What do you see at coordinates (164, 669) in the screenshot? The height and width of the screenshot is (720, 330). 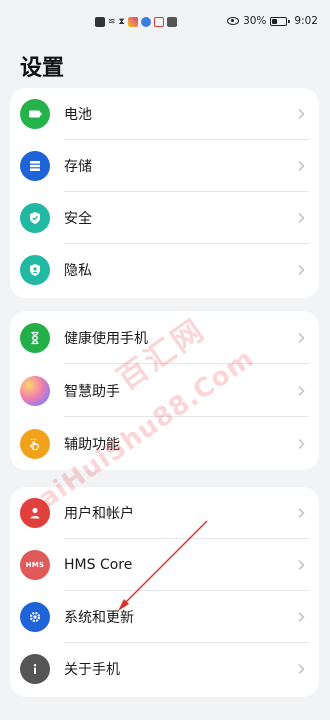 I see `settings-item-about-phone: 关于手机` at bounding box center [164, 669].